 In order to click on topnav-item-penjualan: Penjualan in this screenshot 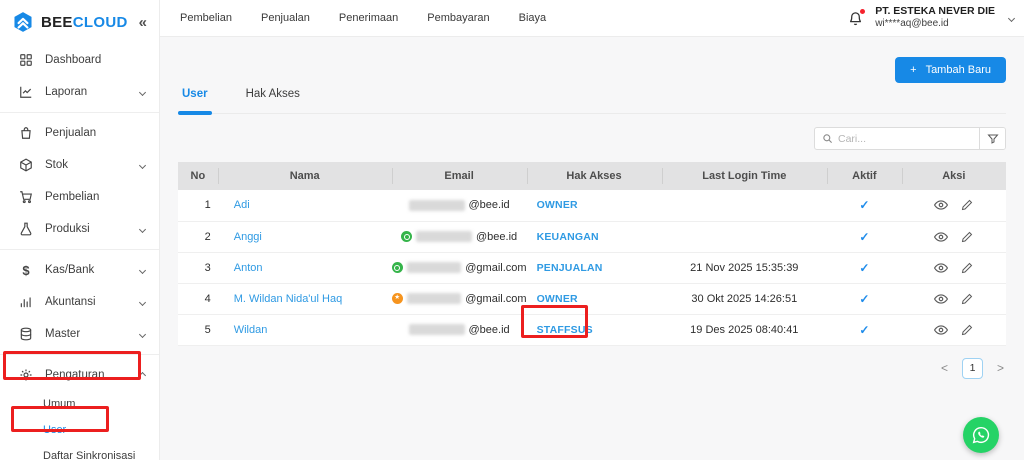, I will do `click(285, 18)`.